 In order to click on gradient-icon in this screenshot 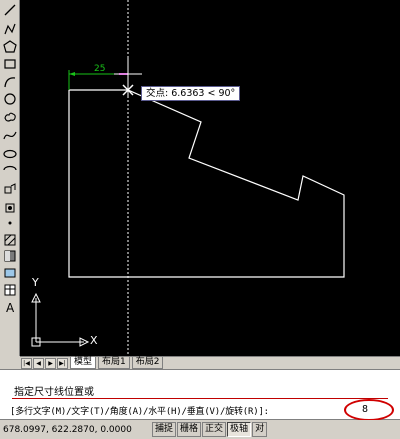, I will do `click(10, 255)`.